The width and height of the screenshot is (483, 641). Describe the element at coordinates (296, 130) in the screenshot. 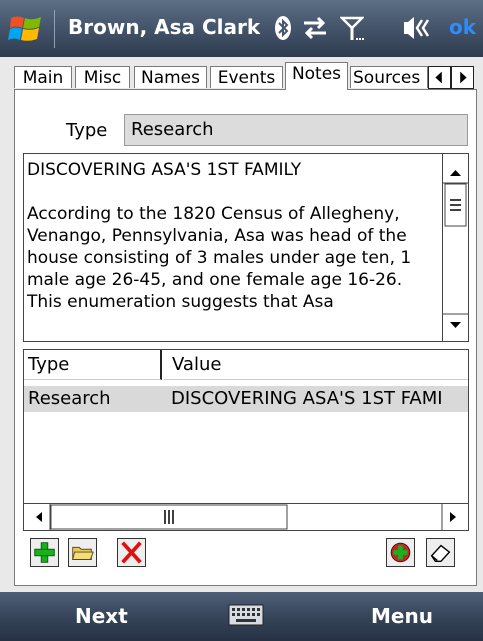

I see `type-dropdown: Research` at that location.